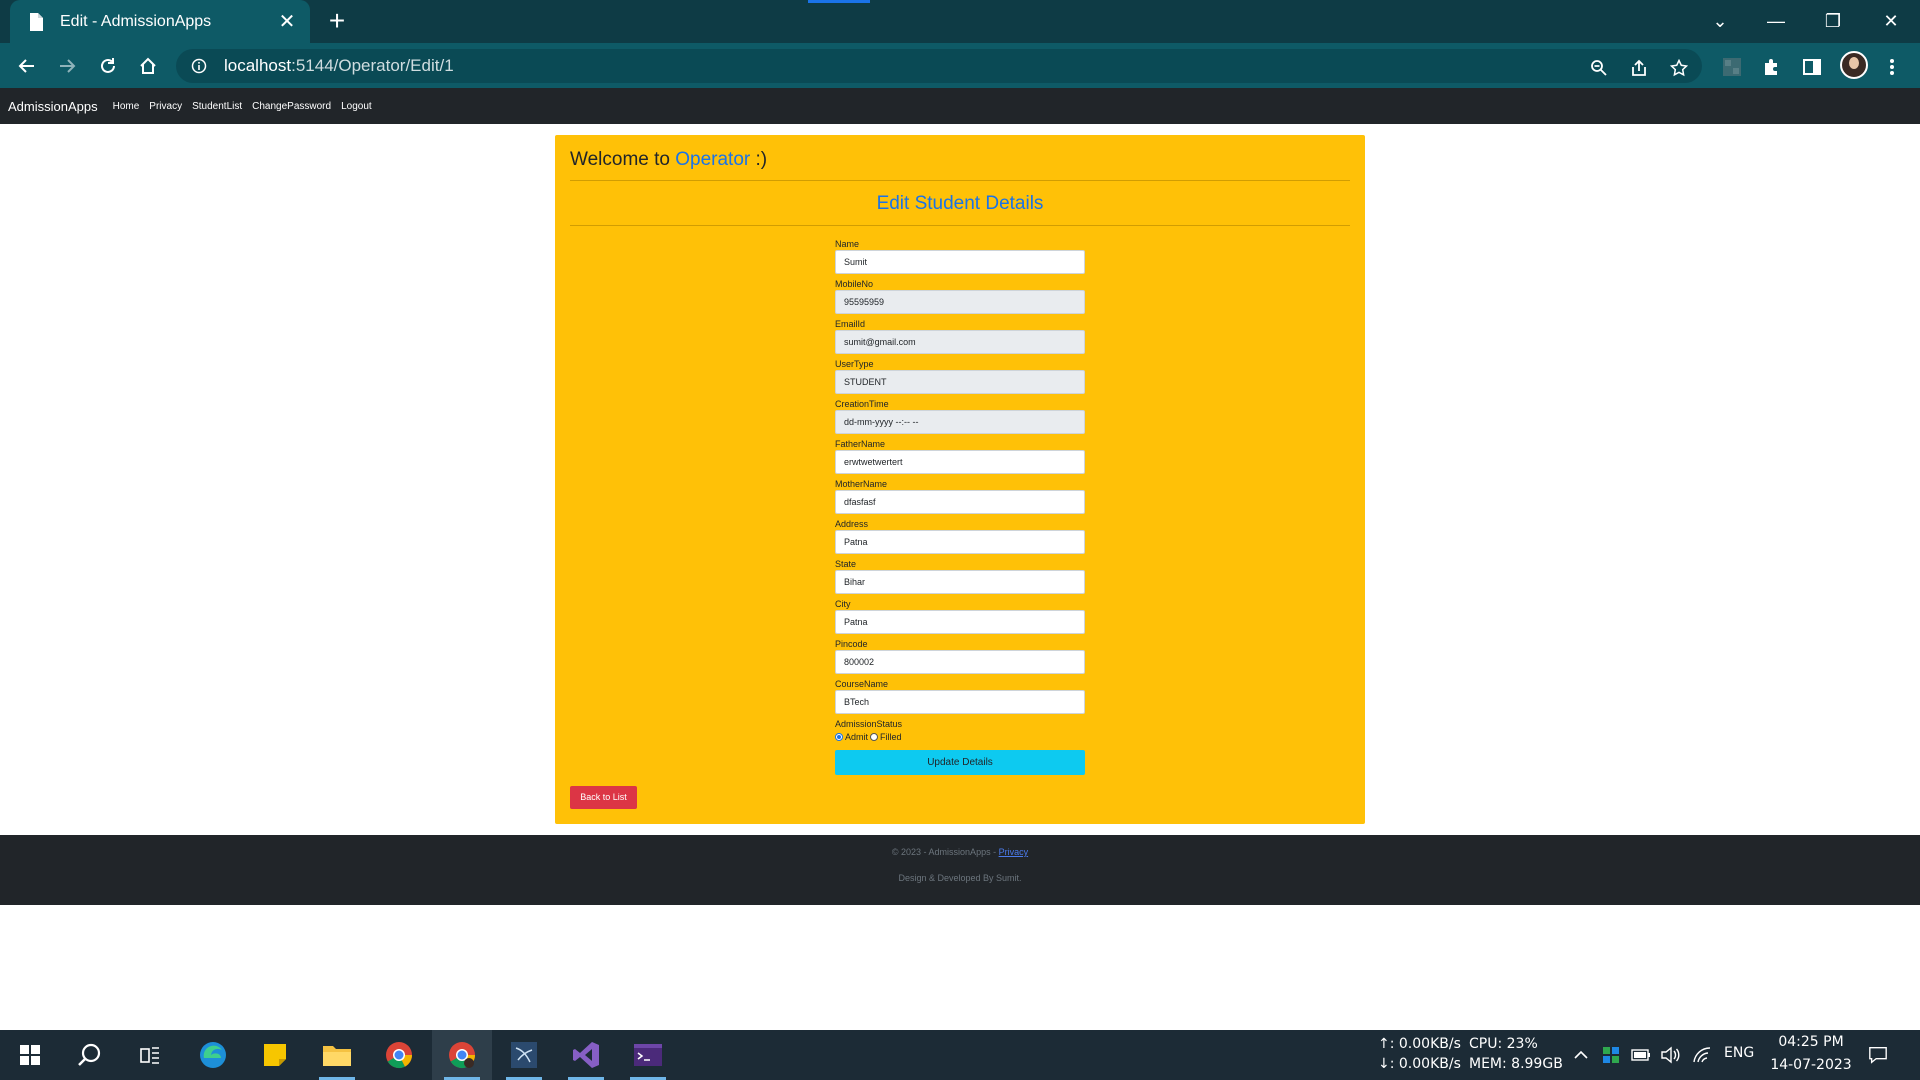  Describe the element at coordinates (53, 106) in the screenshot. I see `brand-link: AdmissionApps` at that location.